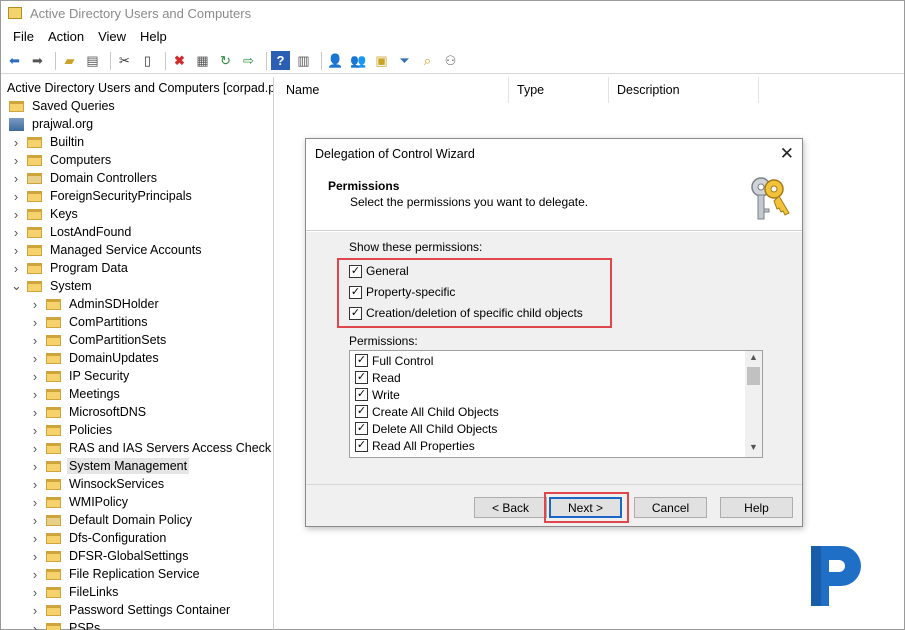 The width and height of the screenshot is (905, 630). I want to click on copy-icon: ▯, so click(147, 60).